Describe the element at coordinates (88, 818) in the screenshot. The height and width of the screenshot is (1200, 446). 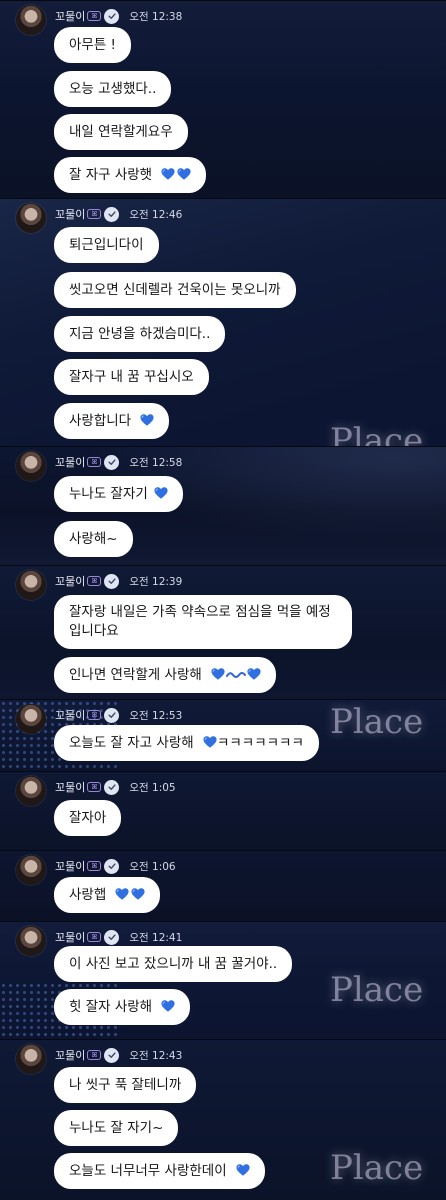
I see `message-bubble: 잘자아` at that location.